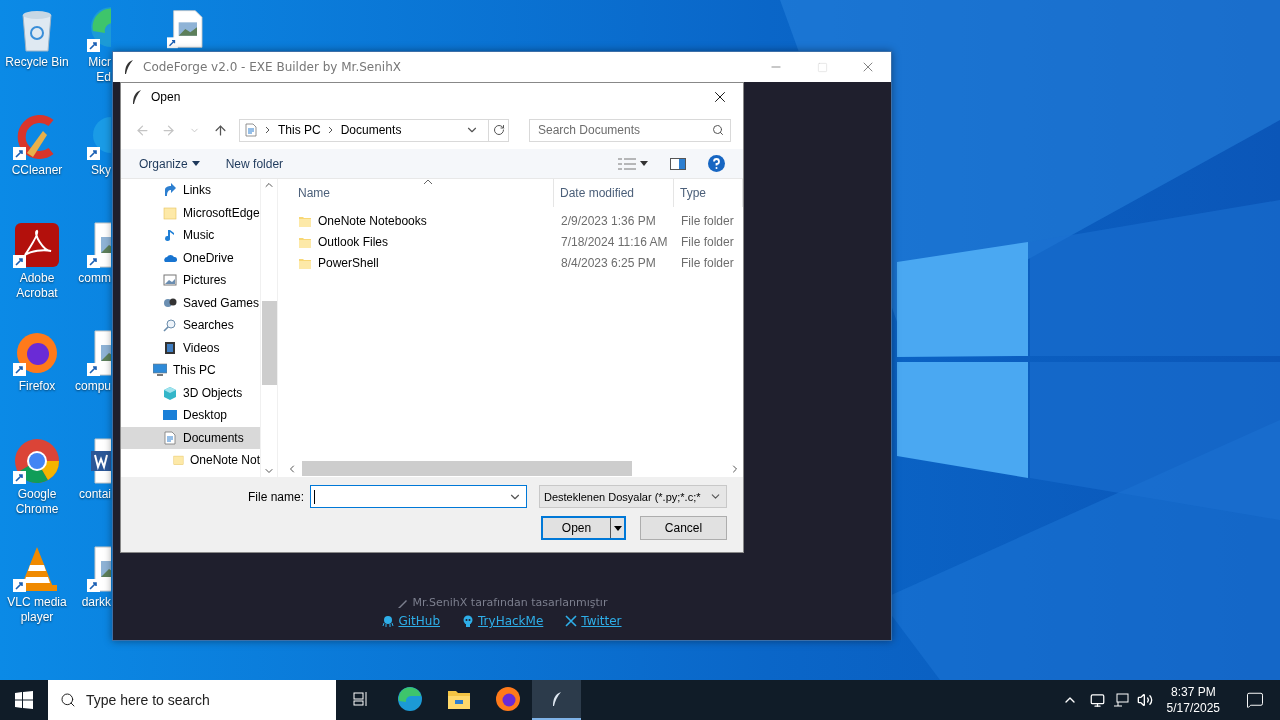  What do you see at coordinates (37, 386) in the screenshot?
I see `desktop-icon-label: Firefox` at bounding box center [37, 386].